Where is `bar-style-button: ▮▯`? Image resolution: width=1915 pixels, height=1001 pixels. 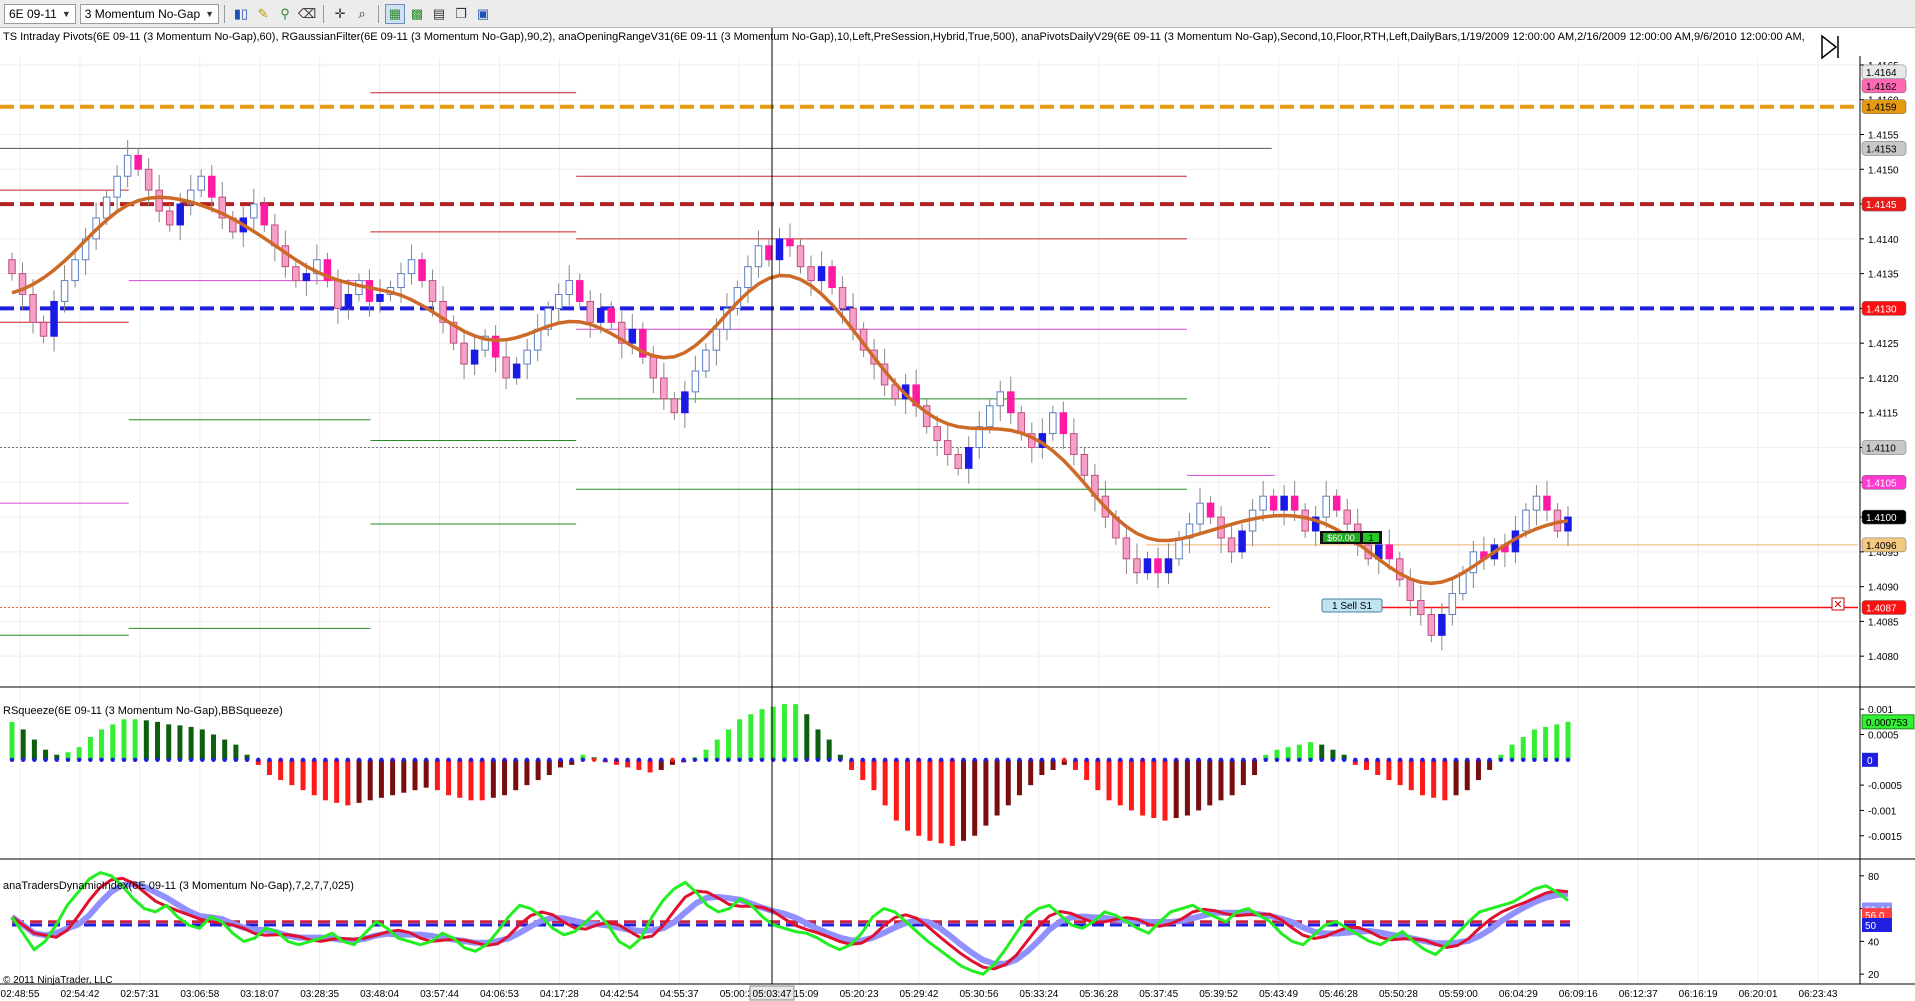
bar-style-button: ▮▯ is located at coordinates (241, 14).